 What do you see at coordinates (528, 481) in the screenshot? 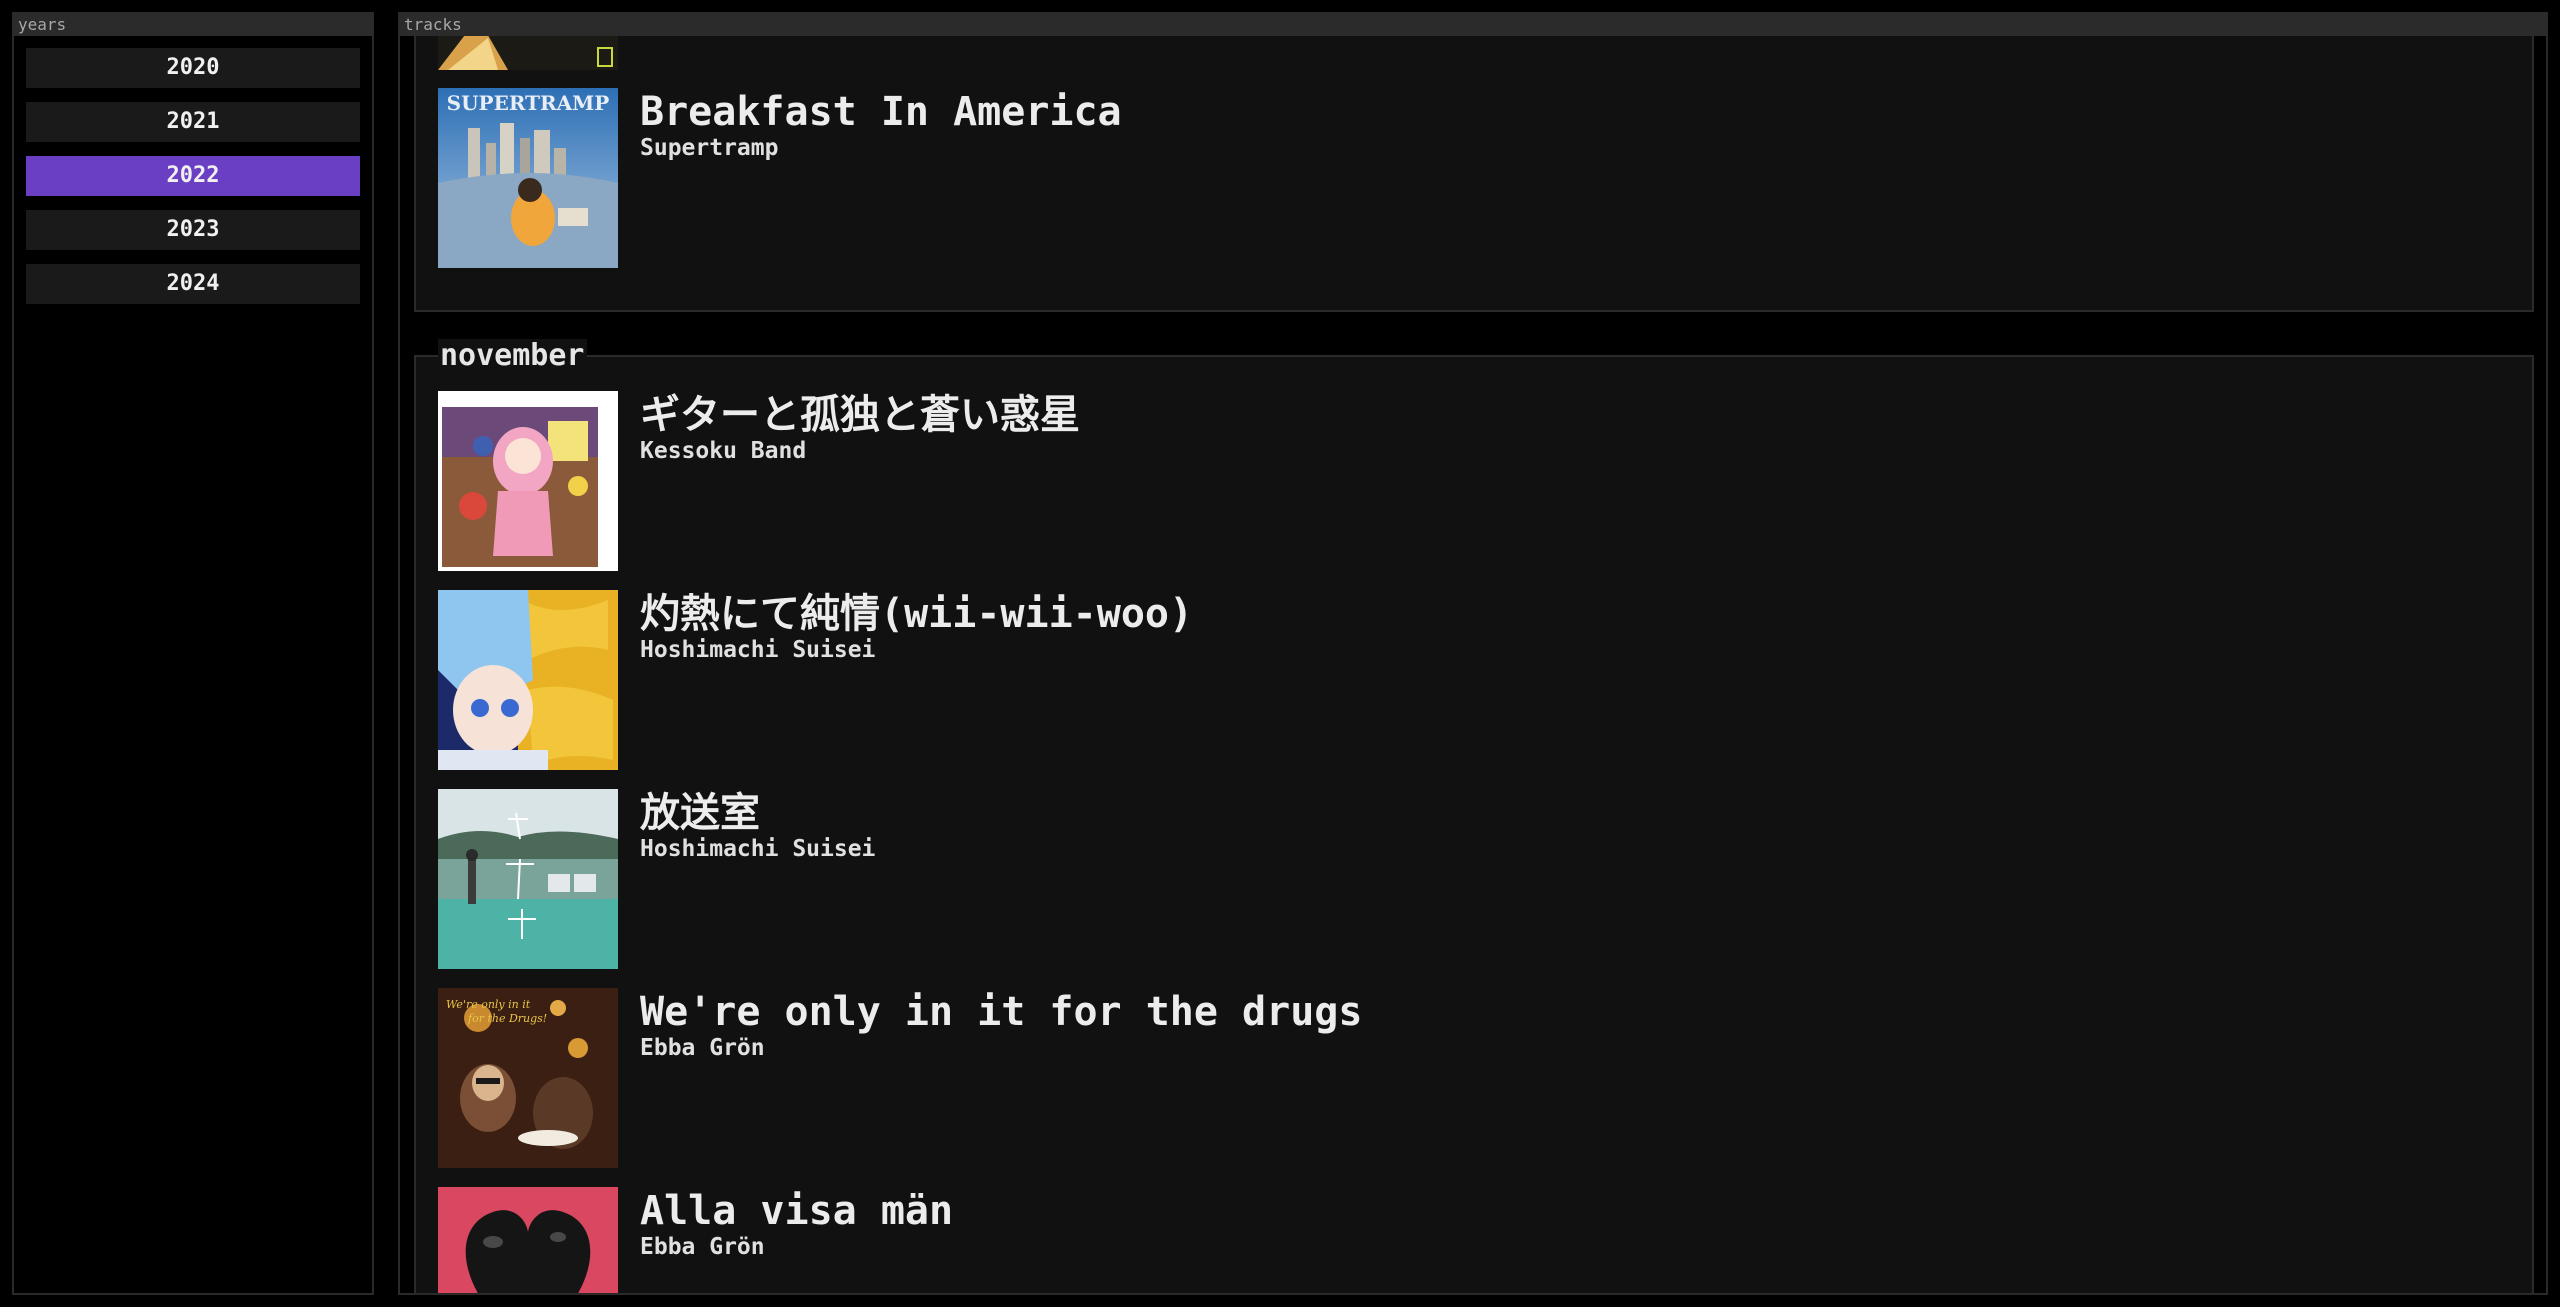
I see `album-cover-kessoku-band` at bounding box center [528, 481].